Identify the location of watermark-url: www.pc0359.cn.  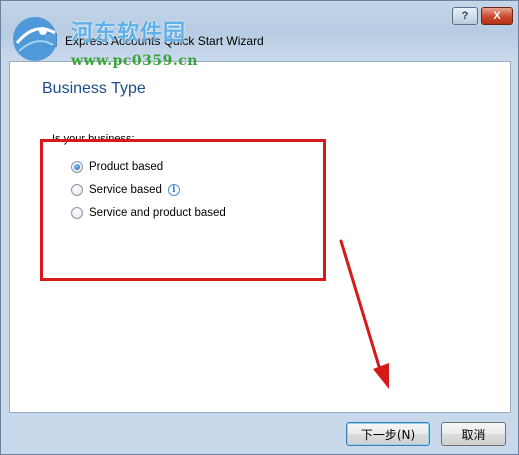
(134, 61).